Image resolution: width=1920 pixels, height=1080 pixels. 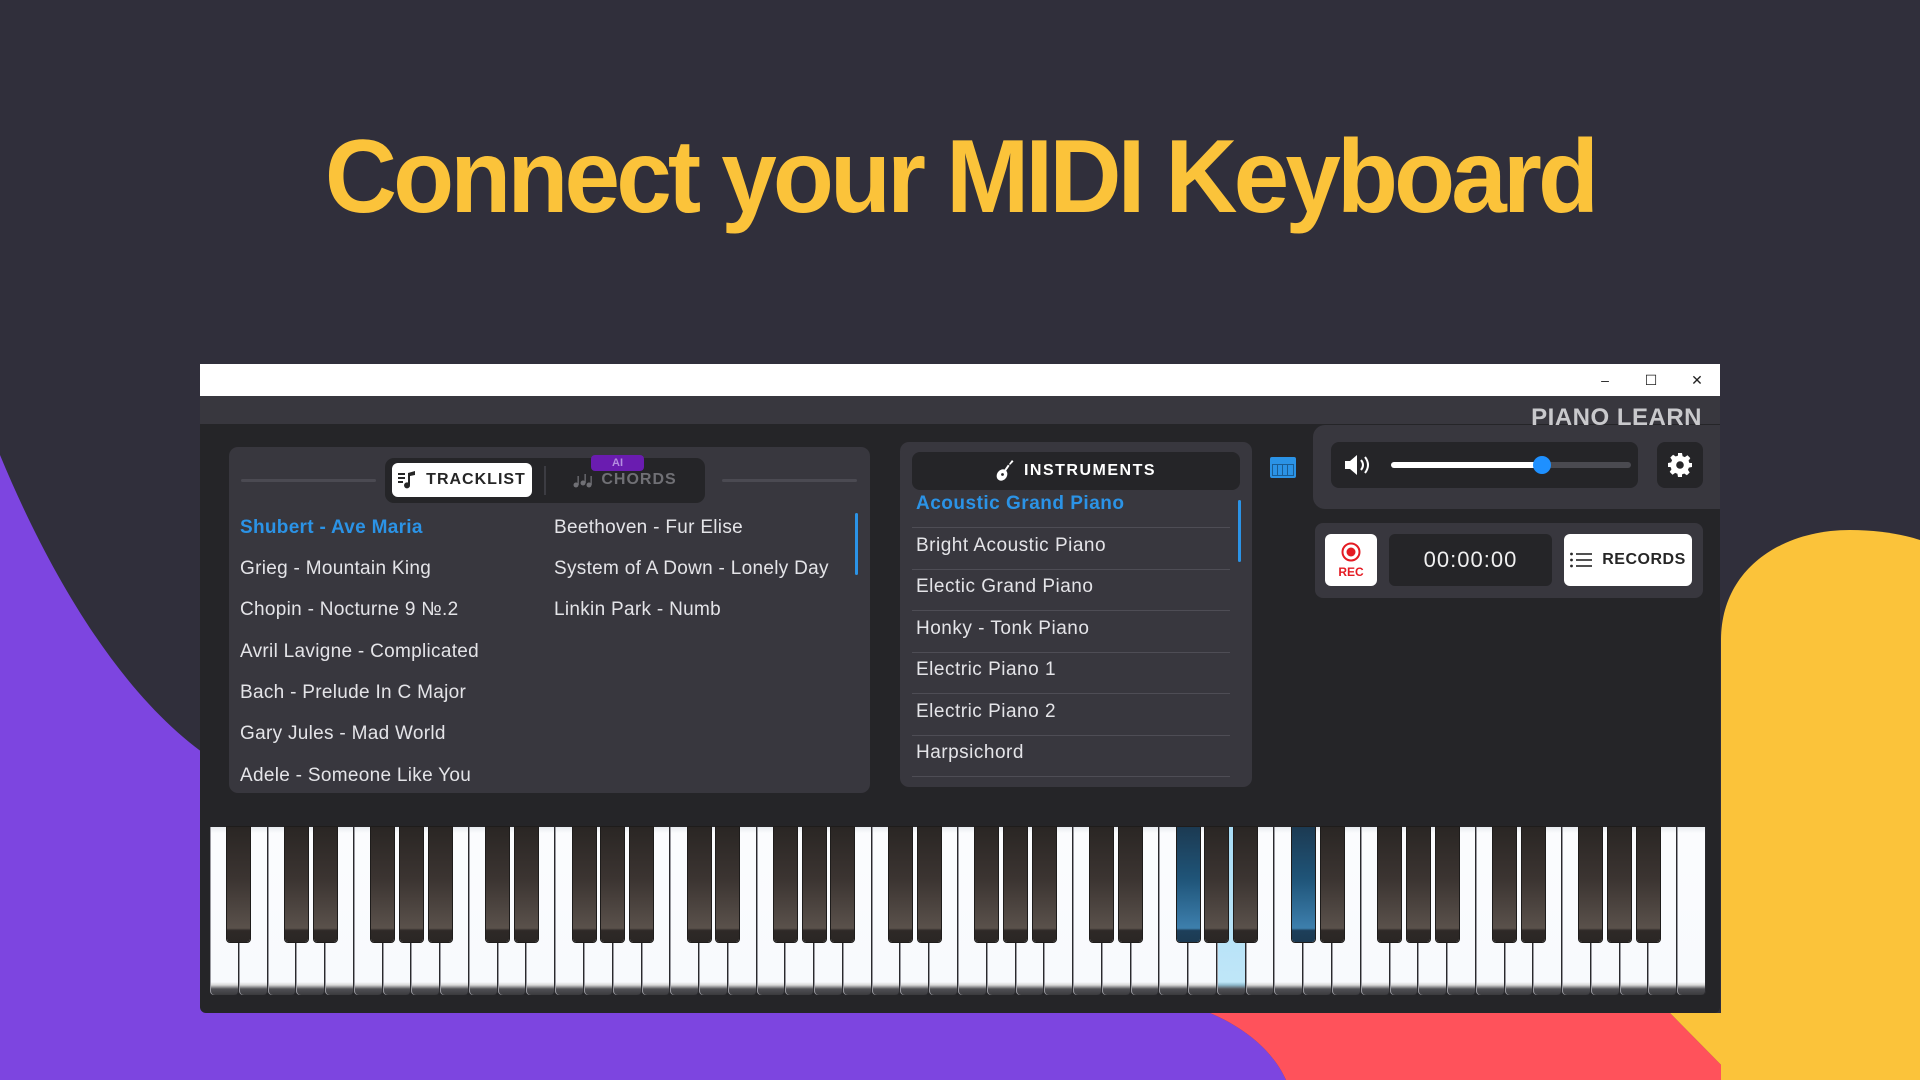 What do you see at coordinates (296, 884) in the screenshot?
I see `black-key-c-sharp1` at bounding box center [296, 884].